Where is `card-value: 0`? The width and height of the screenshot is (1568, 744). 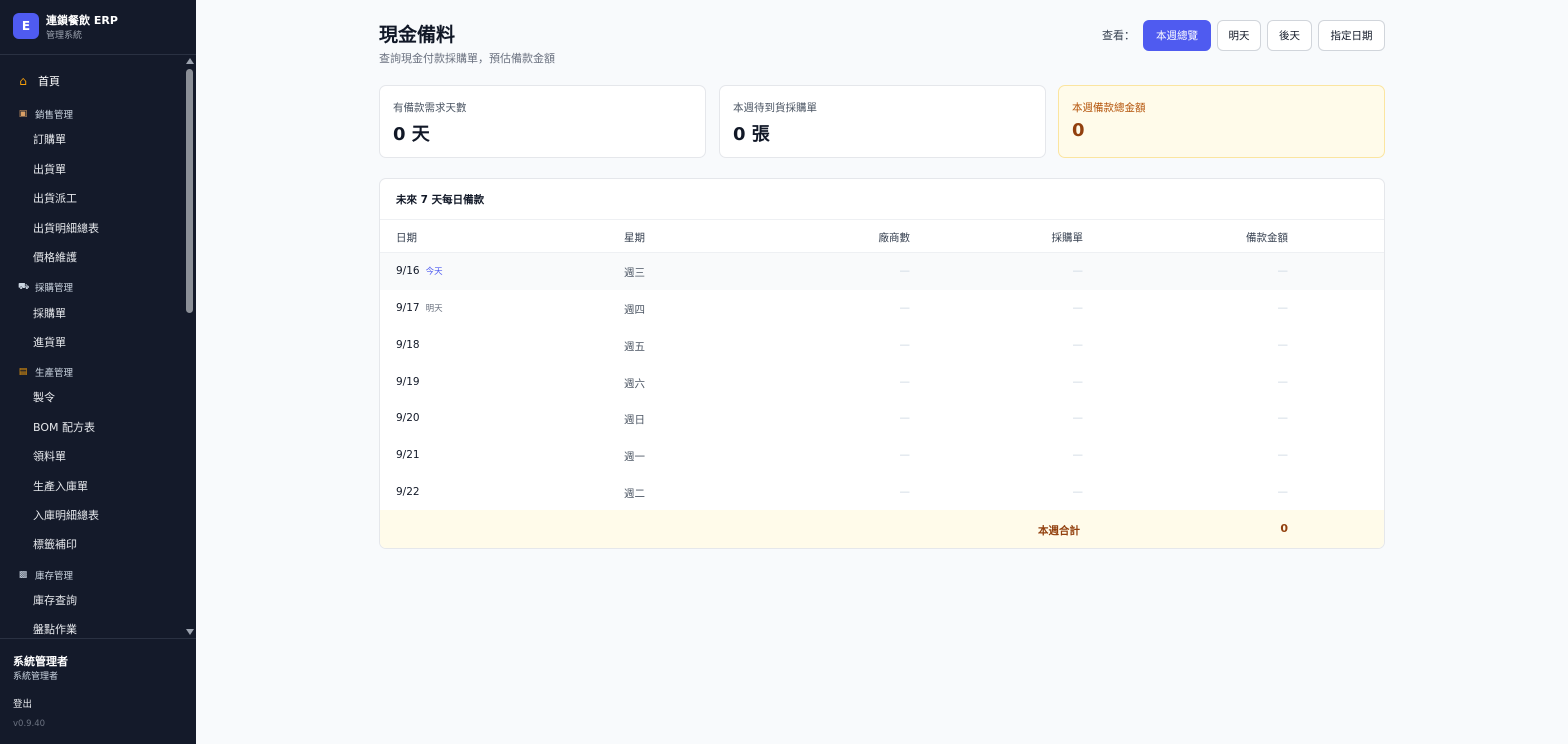 card-value: 0 is located at coordinates (1078, 130).